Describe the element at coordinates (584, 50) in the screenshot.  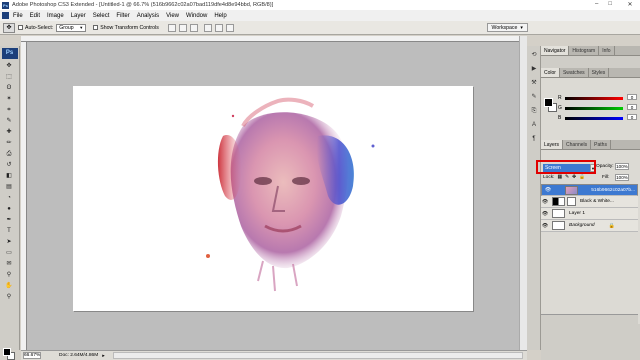
I see `tab-histogram: Histogram` at that location.